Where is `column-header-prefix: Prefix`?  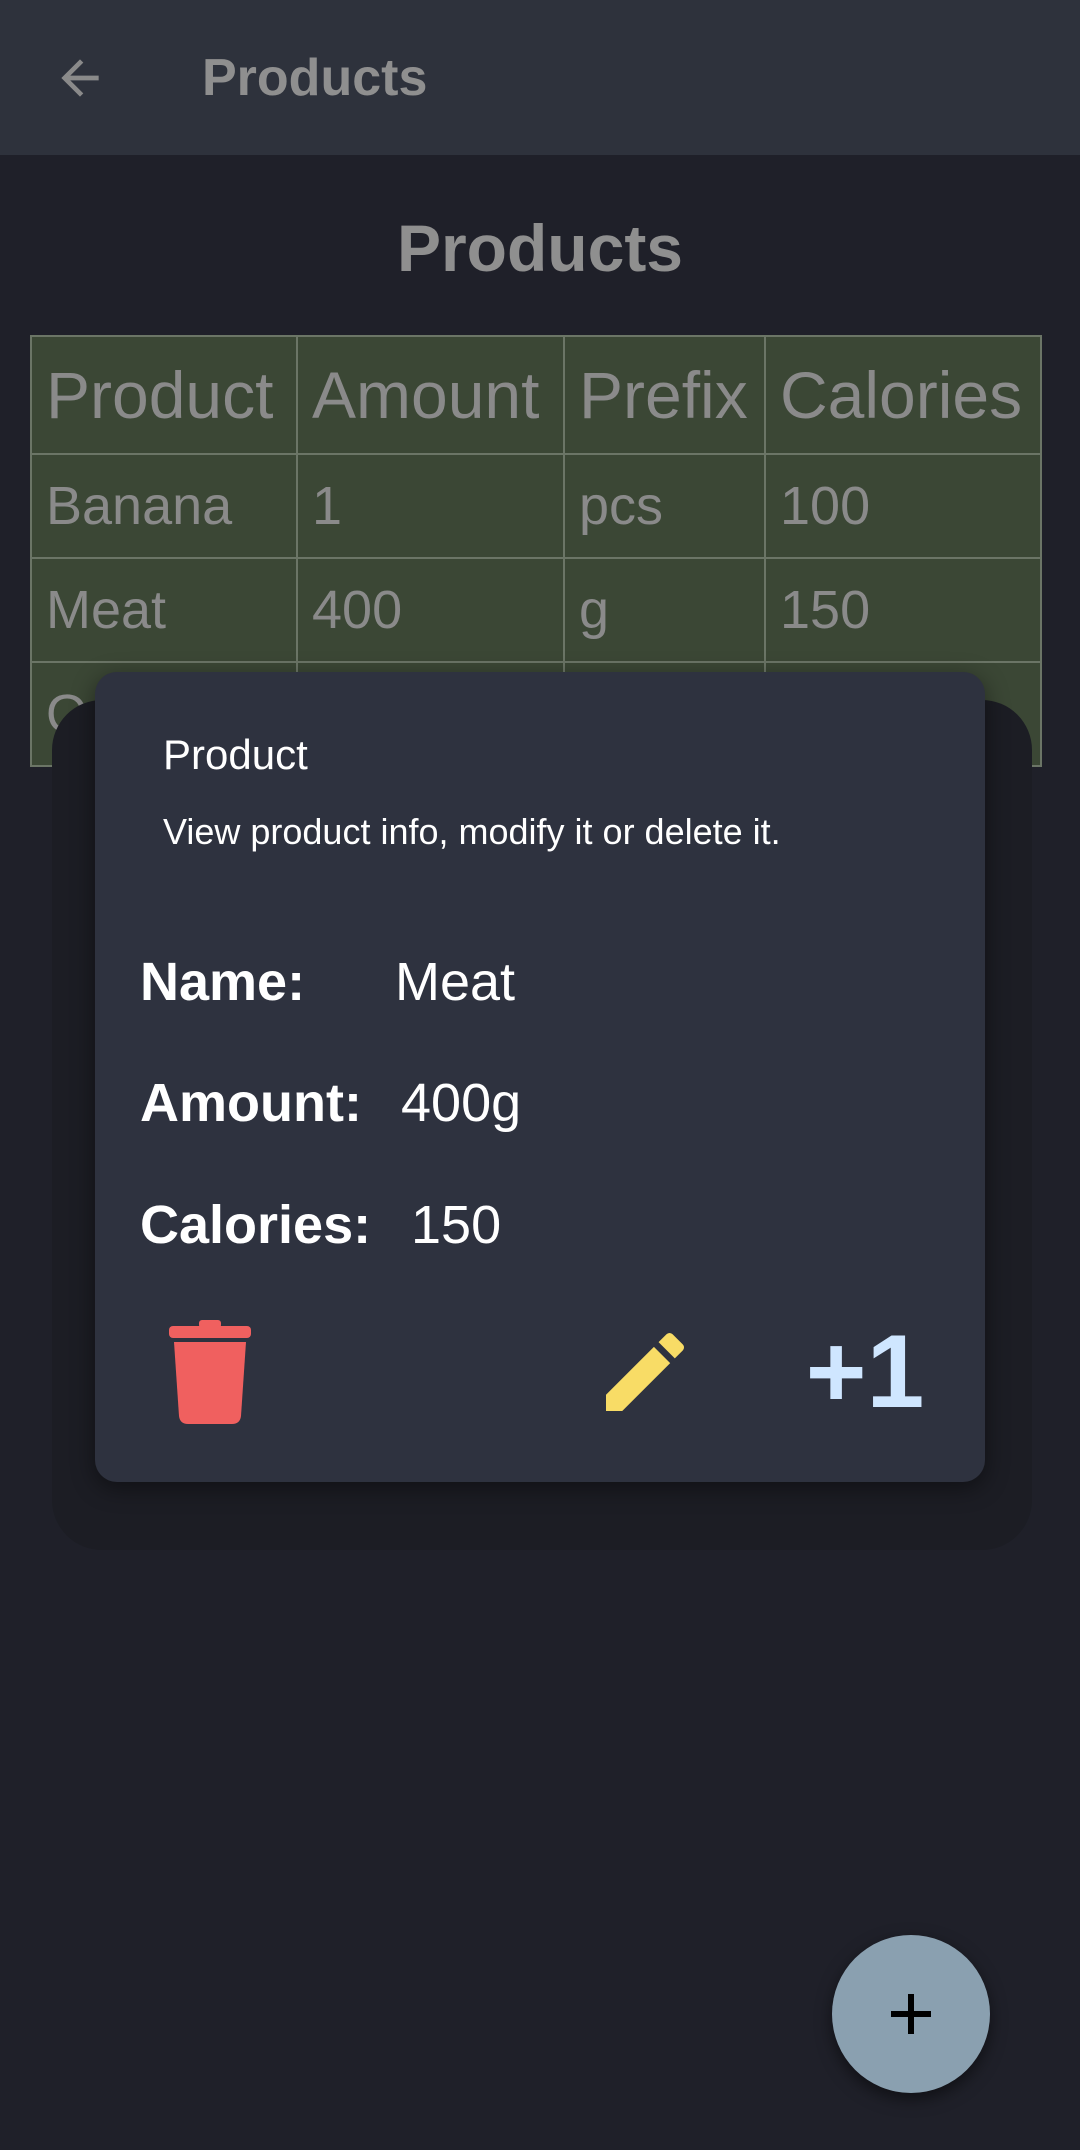
column-header-prefix: Prefix is located at coordinates (664, 395).